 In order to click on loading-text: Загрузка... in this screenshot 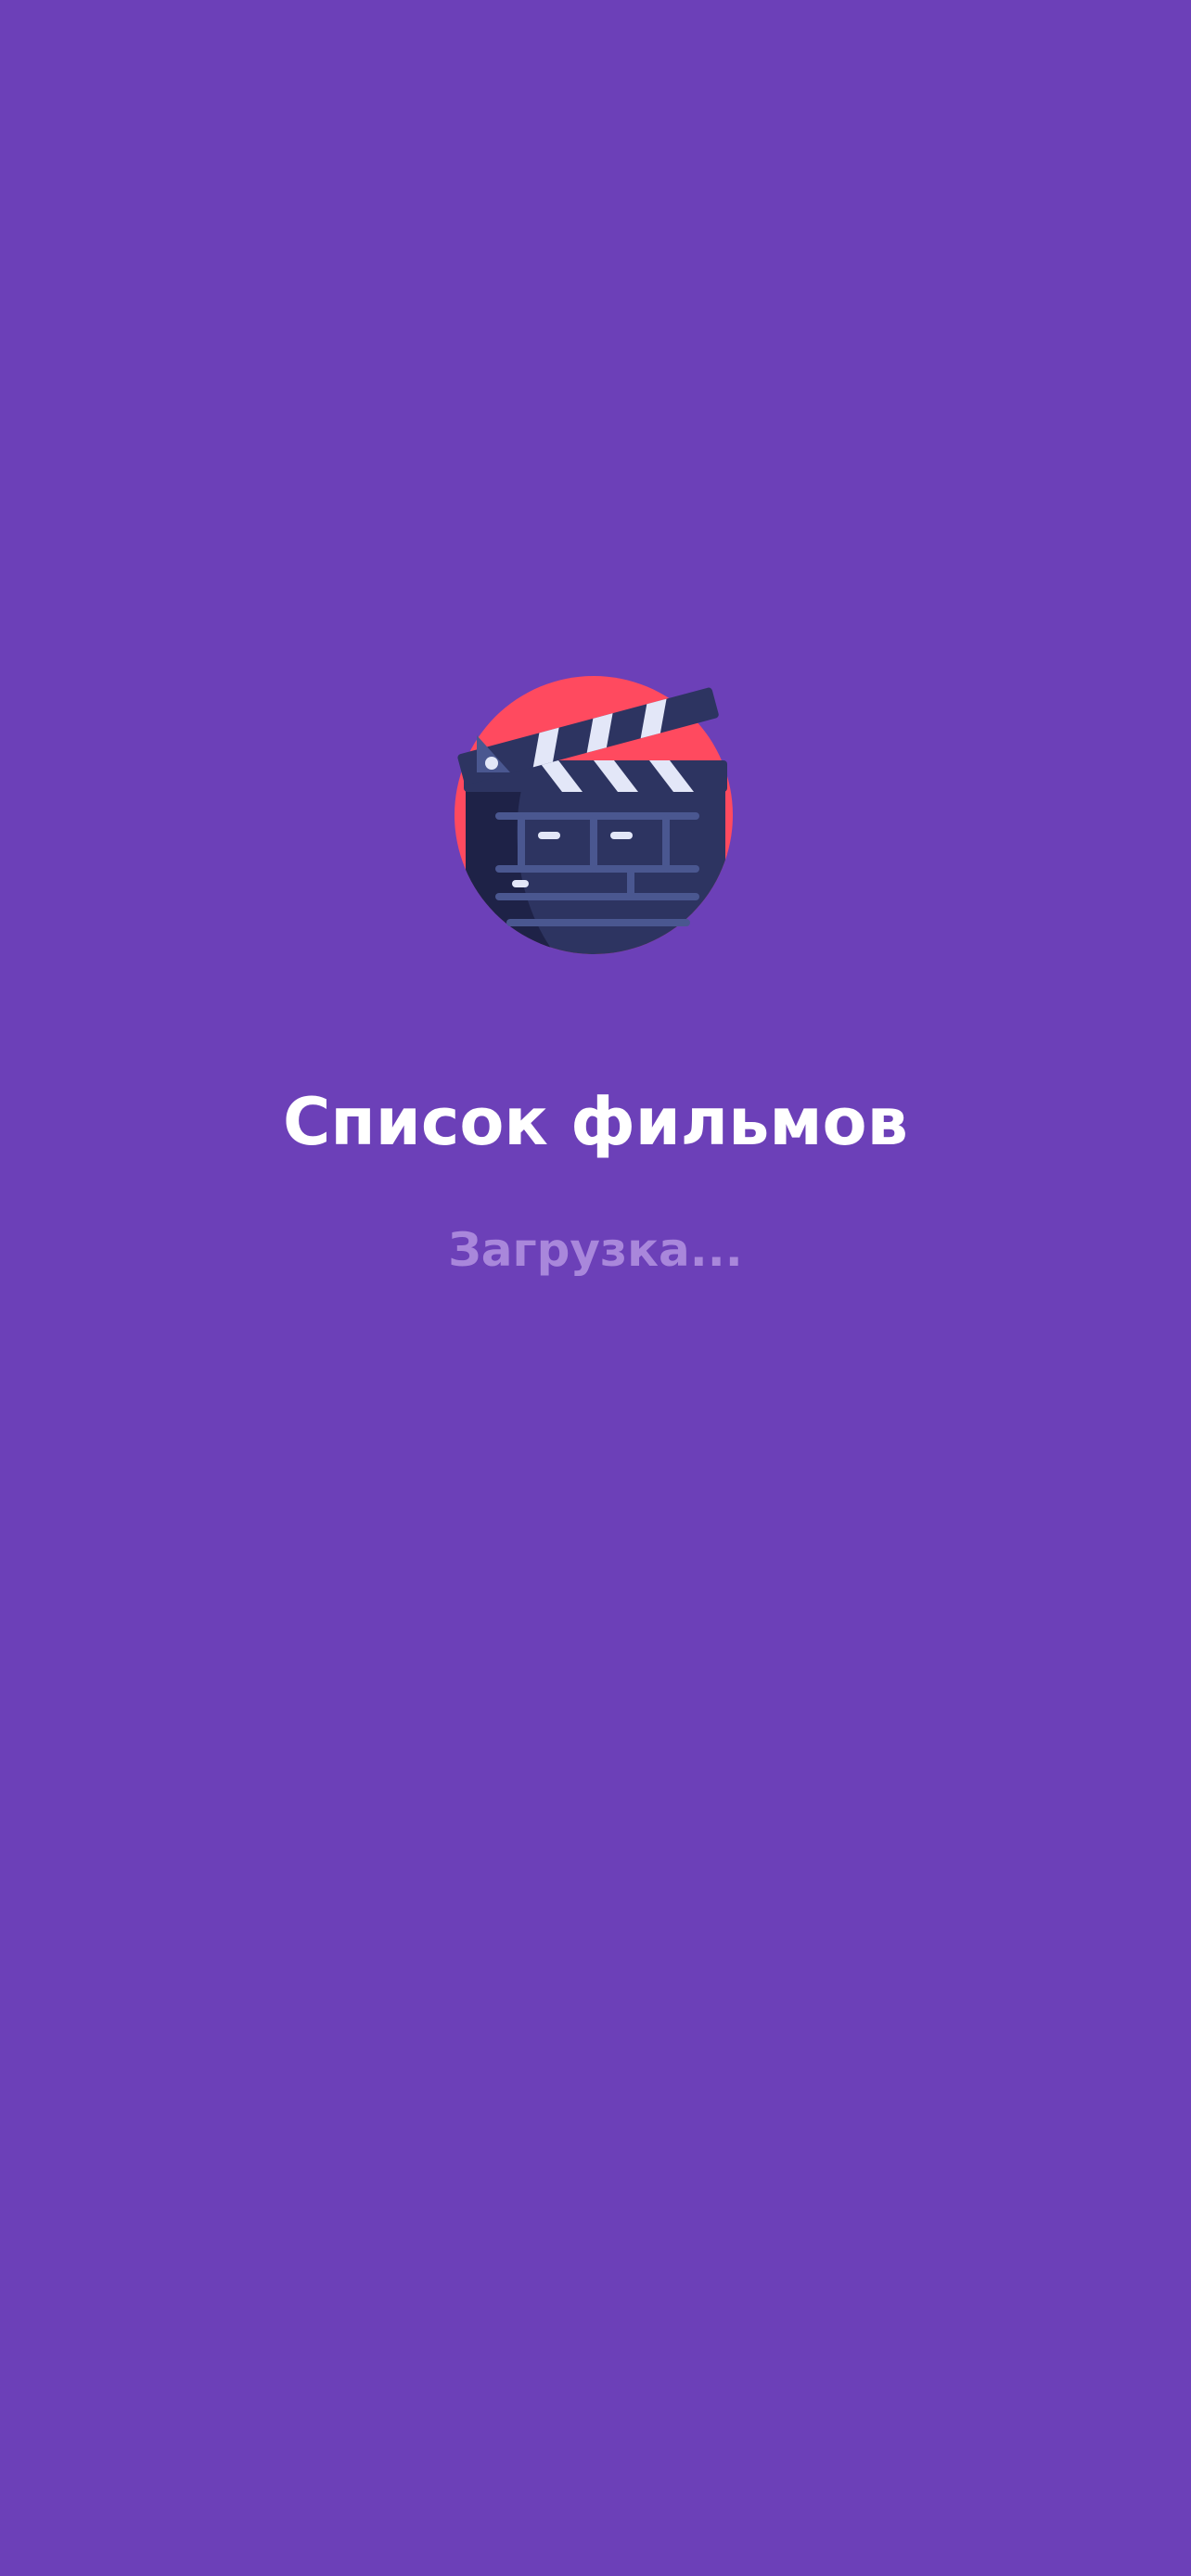, I will do `click(595, 1250)`.